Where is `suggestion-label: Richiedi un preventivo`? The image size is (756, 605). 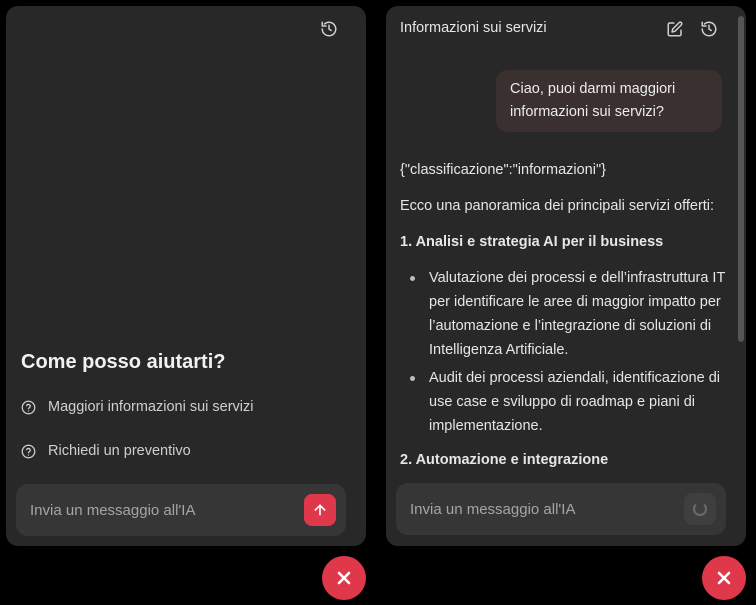 suggestion-label: Richiedi un preventivo is located at coordinates (119, 451).